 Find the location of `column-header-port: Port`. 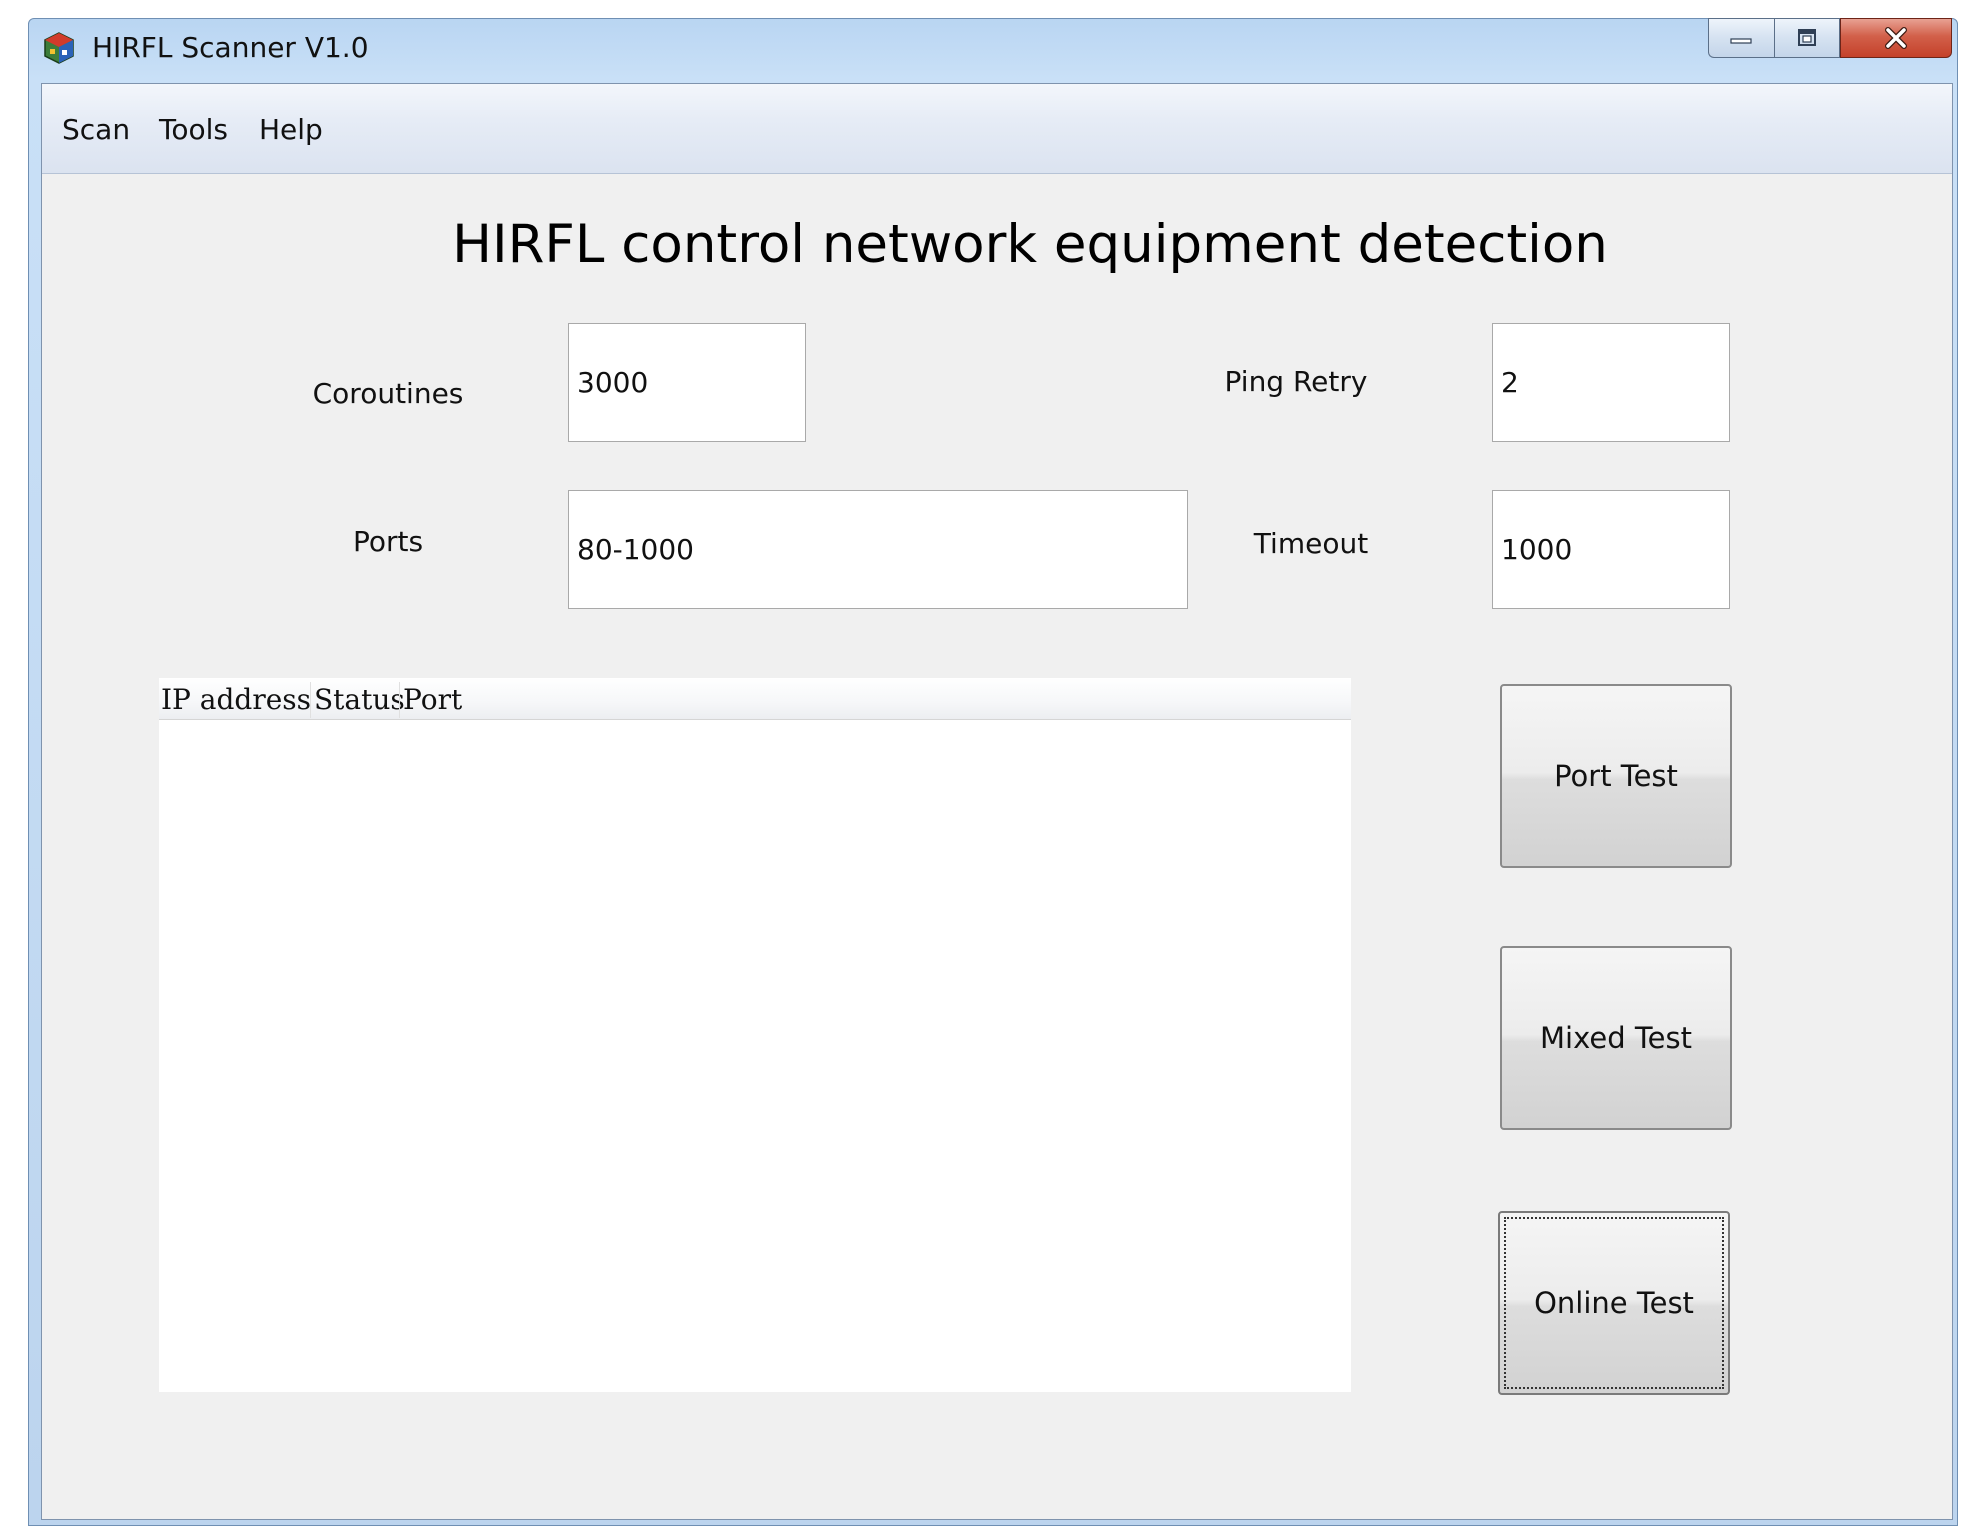

column-header-port: Port is located at coordinates (432, 700).